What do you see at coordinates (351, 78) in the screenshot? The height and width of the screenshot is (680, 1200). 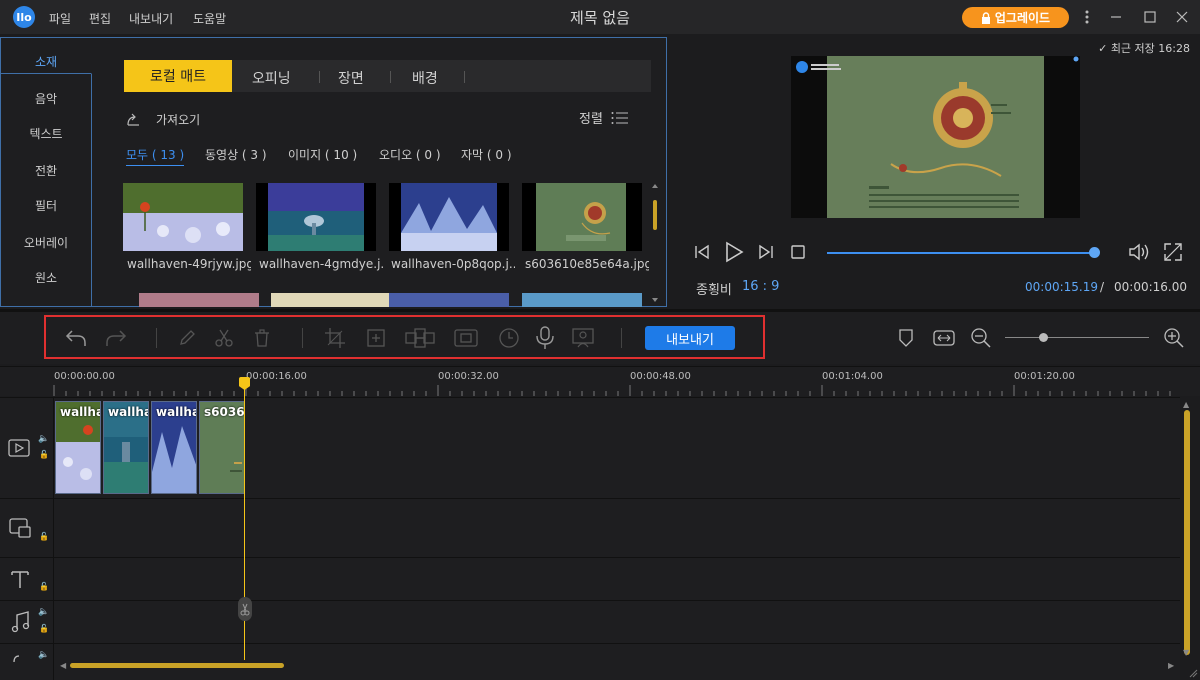 I see `tab-scene: 장면` at bounding box center [351, 78].